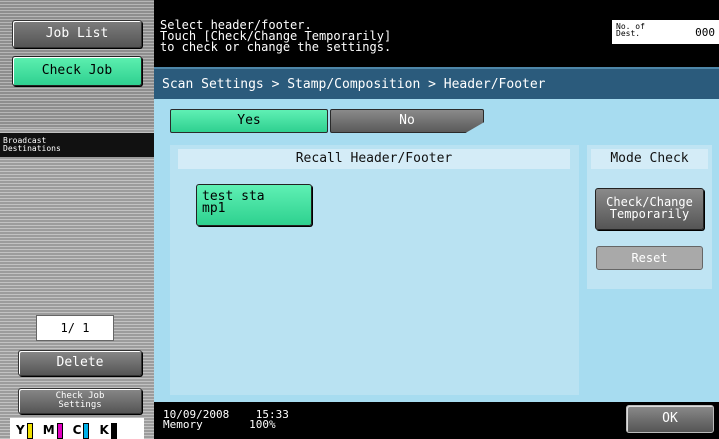  What do you see at coordinates (374, 159) in the screenshot?
I see `recall-header-footer-title: Recall Header/Footer` at bounding box center [374, 159].